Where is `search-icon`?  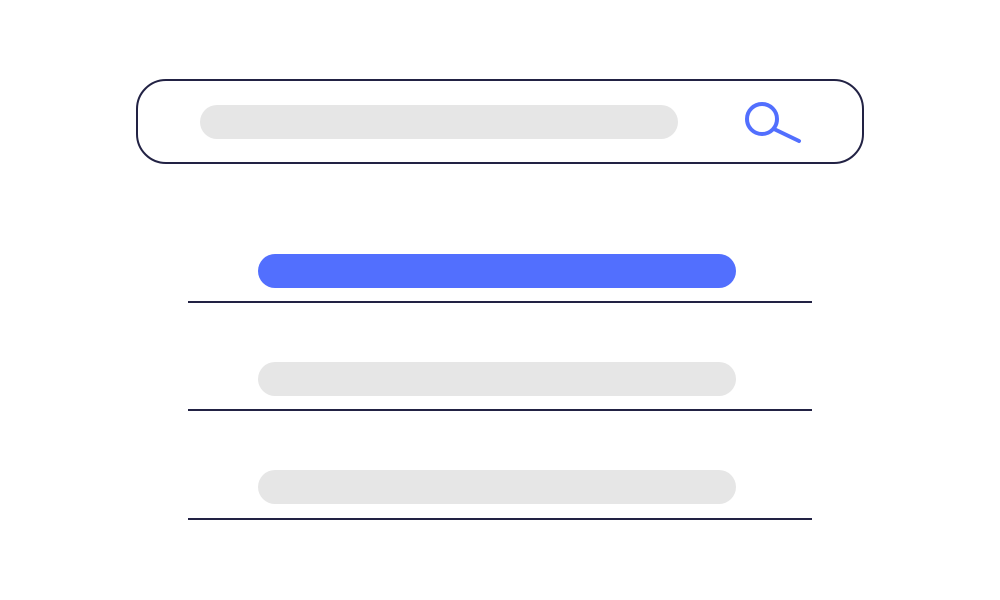 search-icon is located at coordinates (772, 123).